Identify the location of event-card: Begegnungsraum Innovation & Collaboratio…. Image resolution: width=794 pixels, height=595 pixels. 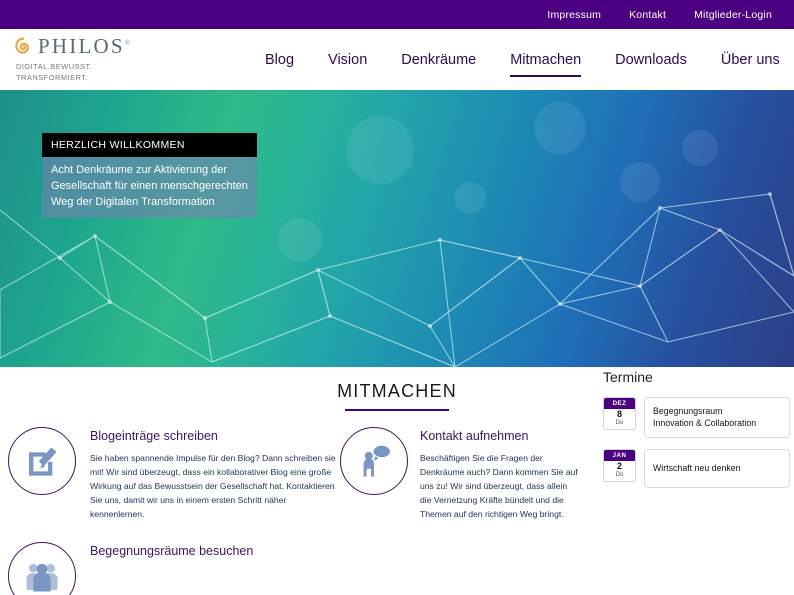
(717, 417).